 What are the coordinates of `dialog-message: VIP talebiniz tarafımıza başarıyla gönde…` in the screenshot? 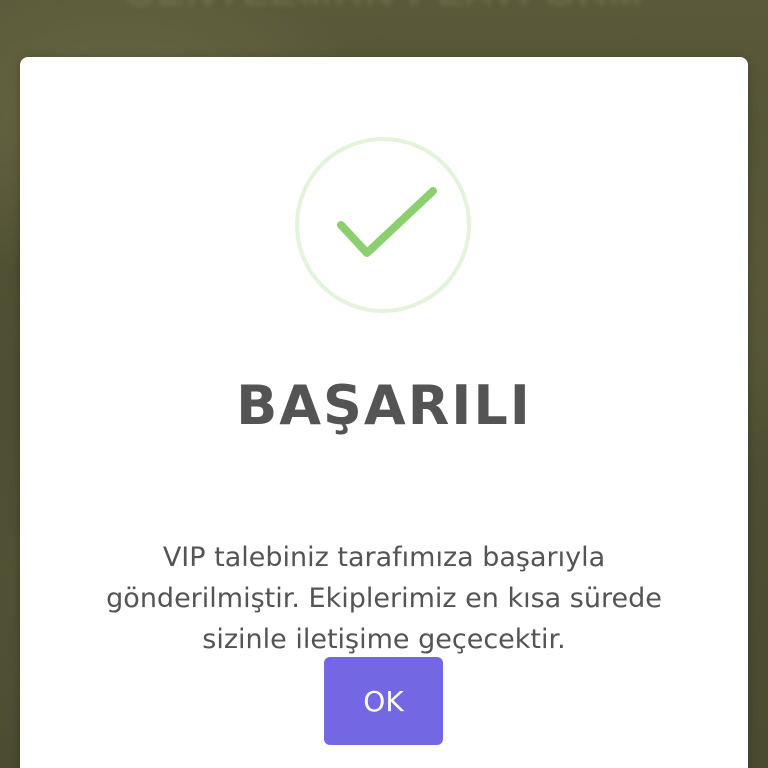 It's located at (384, 598).